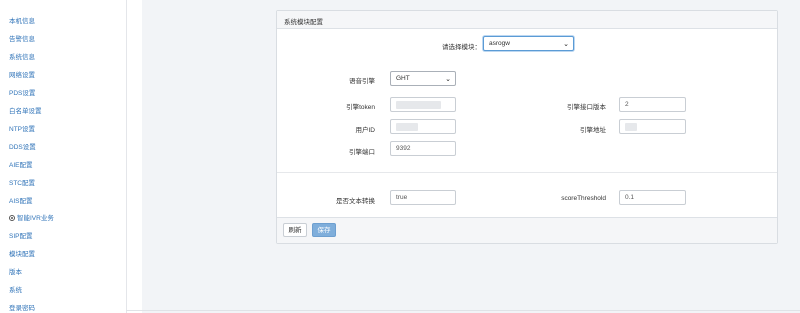 This screenshot has height=313, width=800. I want to click on address-input, so click(652, 126).